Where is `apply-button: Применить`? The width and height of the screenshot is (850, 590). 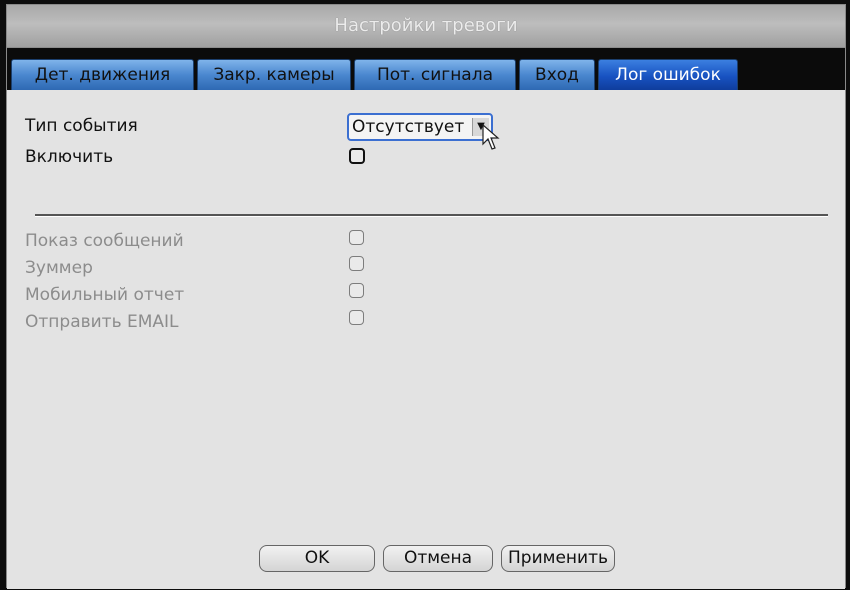
apply-button: Применить is located at coordinates (558, 558).